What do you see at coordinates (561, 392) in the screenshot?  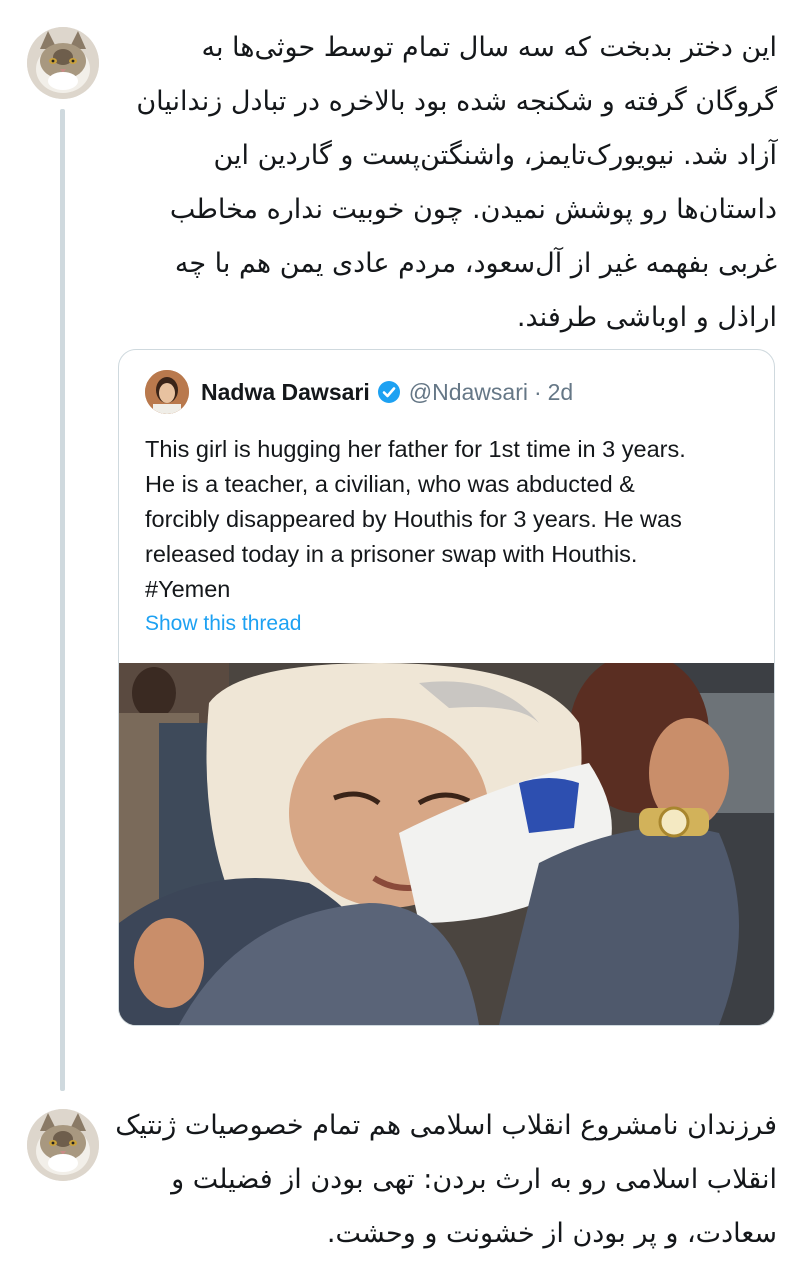 I see `quoted-tweet-time: 2d` at bounding box center [561, 392].